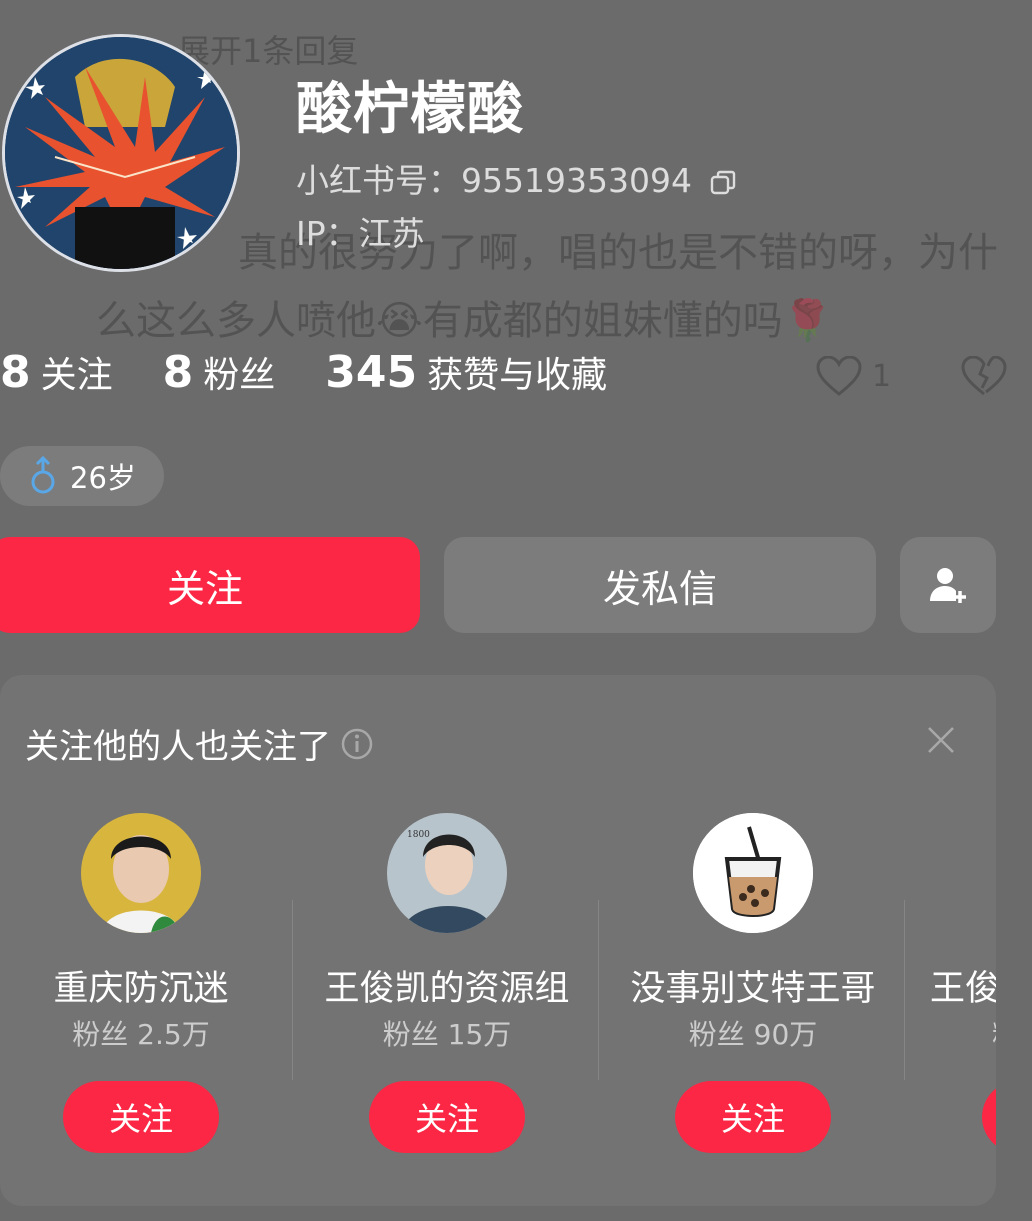 The image size is (1032, 1221). I want to click on follow-button: 关注, so click(210, 585).